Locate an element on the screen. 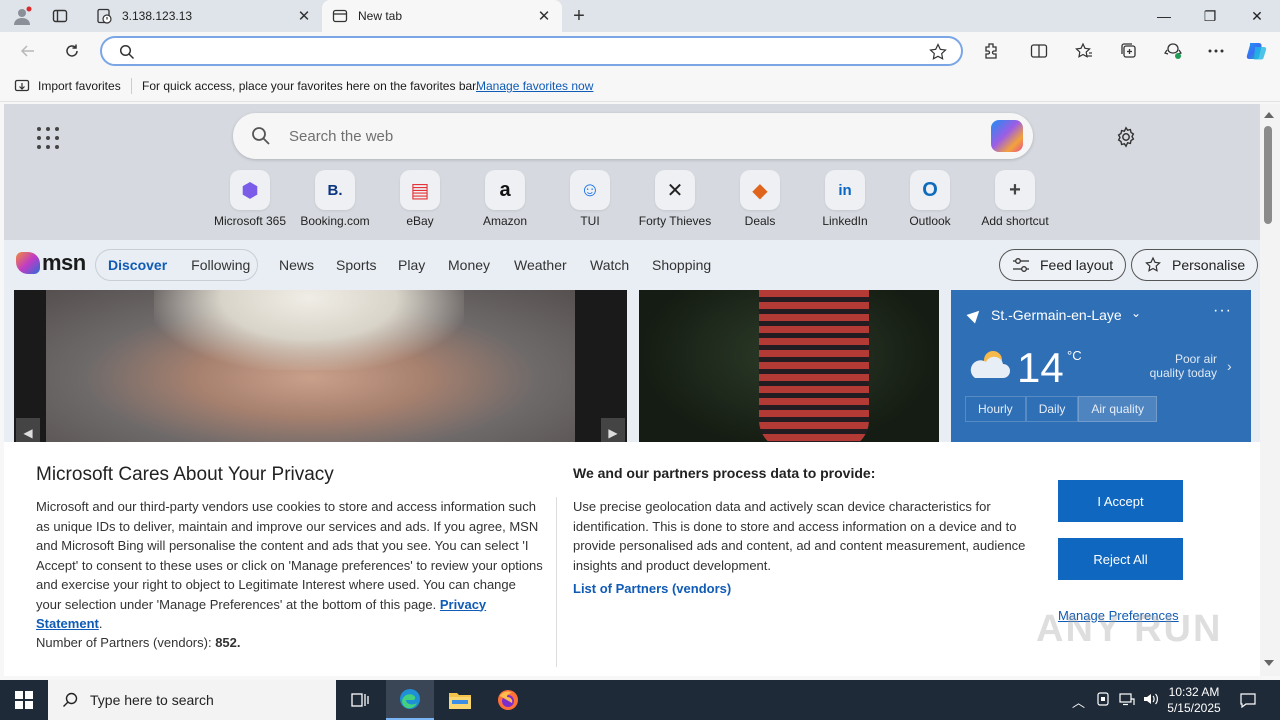 The height and width of the screenshot is (720, 1280). import-favorites-button: Import favorites is located at coordinates (67, 86).